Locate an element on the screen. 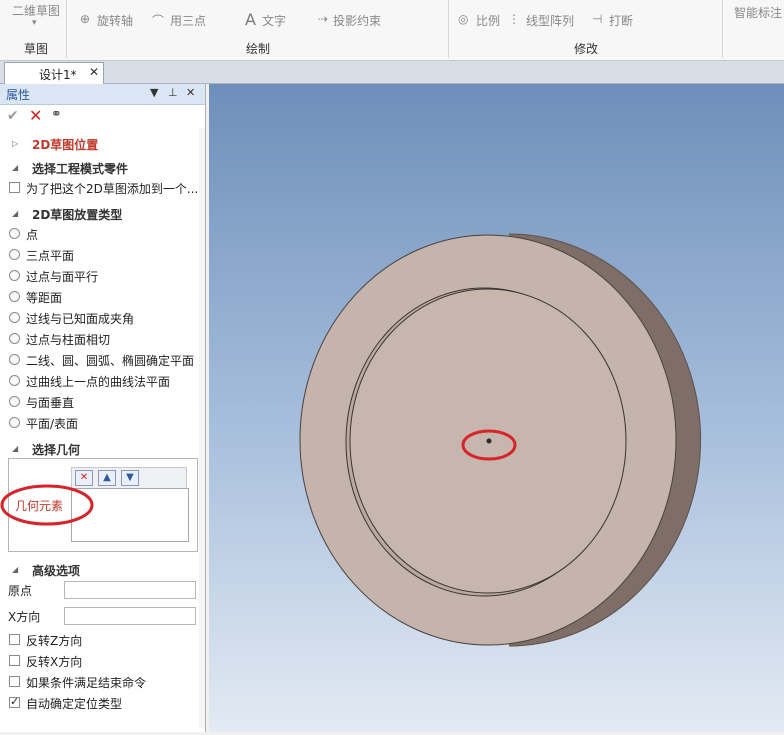 This screenshot has width=784, height=735. group-label-sketch: 草图 is located at coordinates (36, 49).